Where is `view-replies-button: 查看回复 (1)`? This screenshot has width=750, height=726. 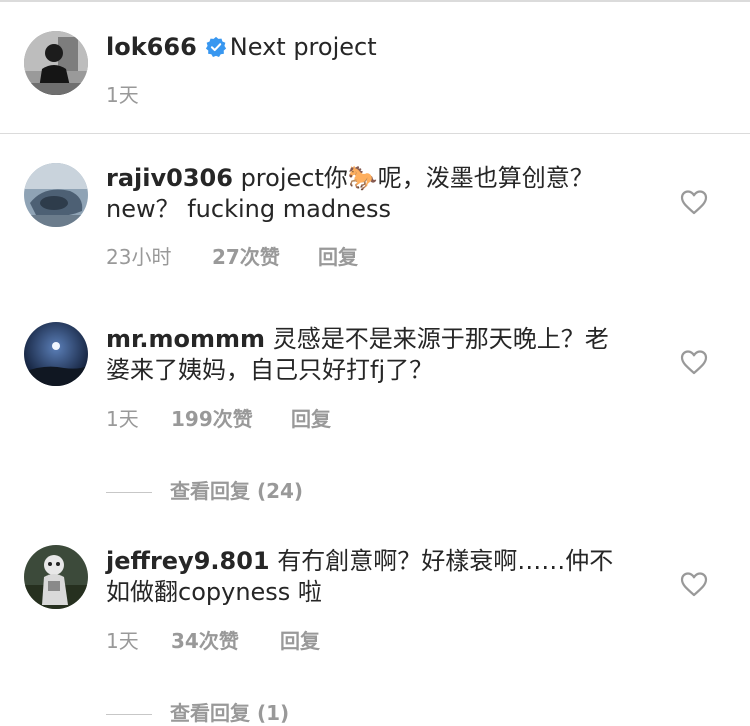
view-replies-button: 查看回复 (1) is located at coordinates (197, 711).